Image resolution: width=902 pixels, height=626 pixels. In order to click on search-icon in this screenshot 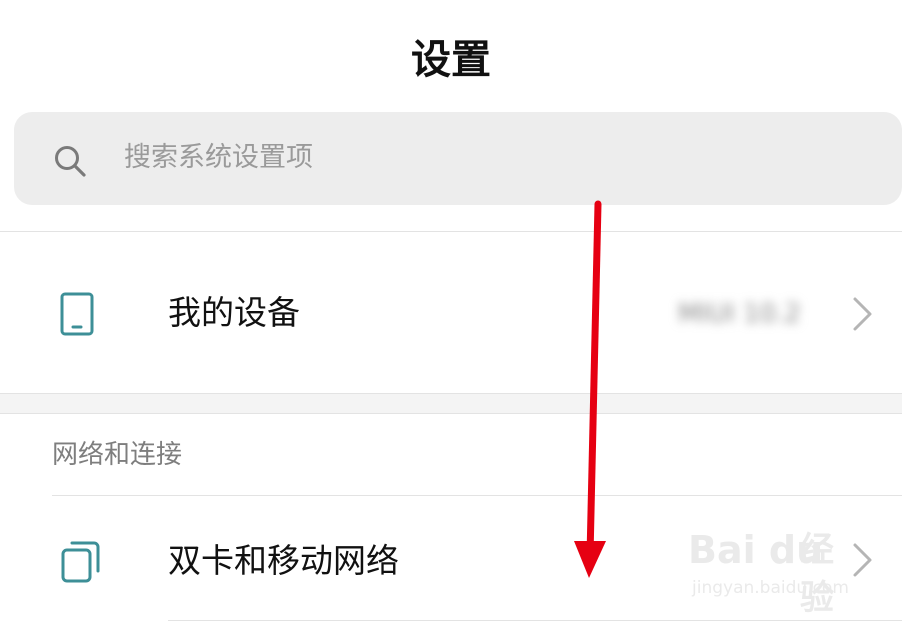, I will do `click(70, 161)`.